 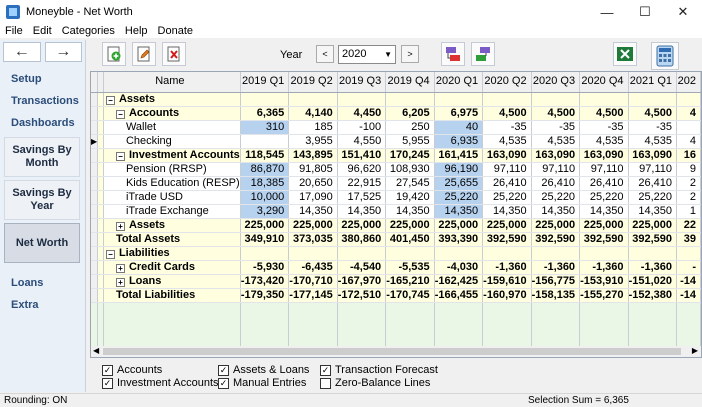 What do you see at coordinates (688, 113) in the screenshot?
I see `value-cell: 4` at bounding box center [688, 113].